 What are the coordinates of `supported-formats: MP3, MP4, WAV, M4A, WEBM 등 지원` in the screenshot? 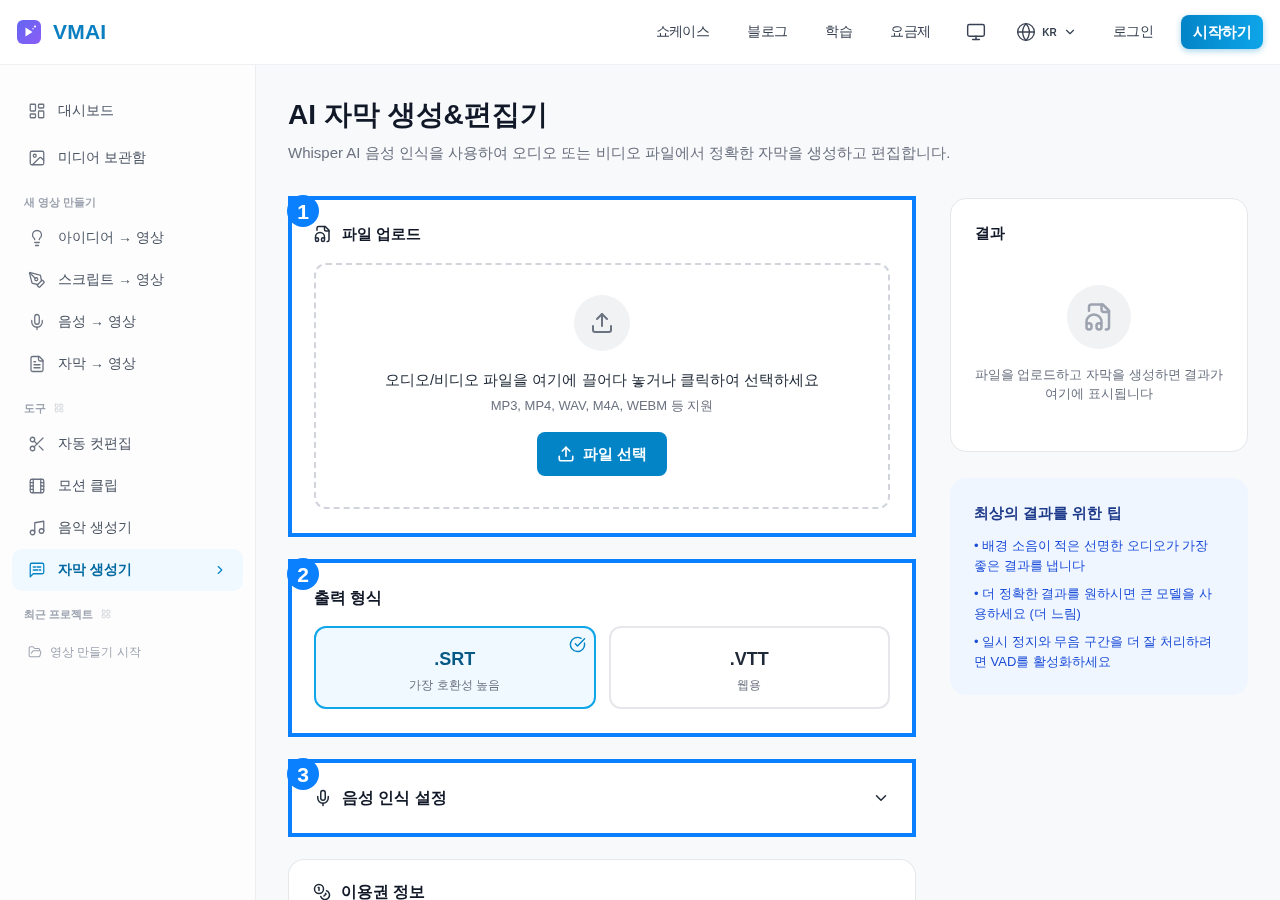 It's located at (602, 406).